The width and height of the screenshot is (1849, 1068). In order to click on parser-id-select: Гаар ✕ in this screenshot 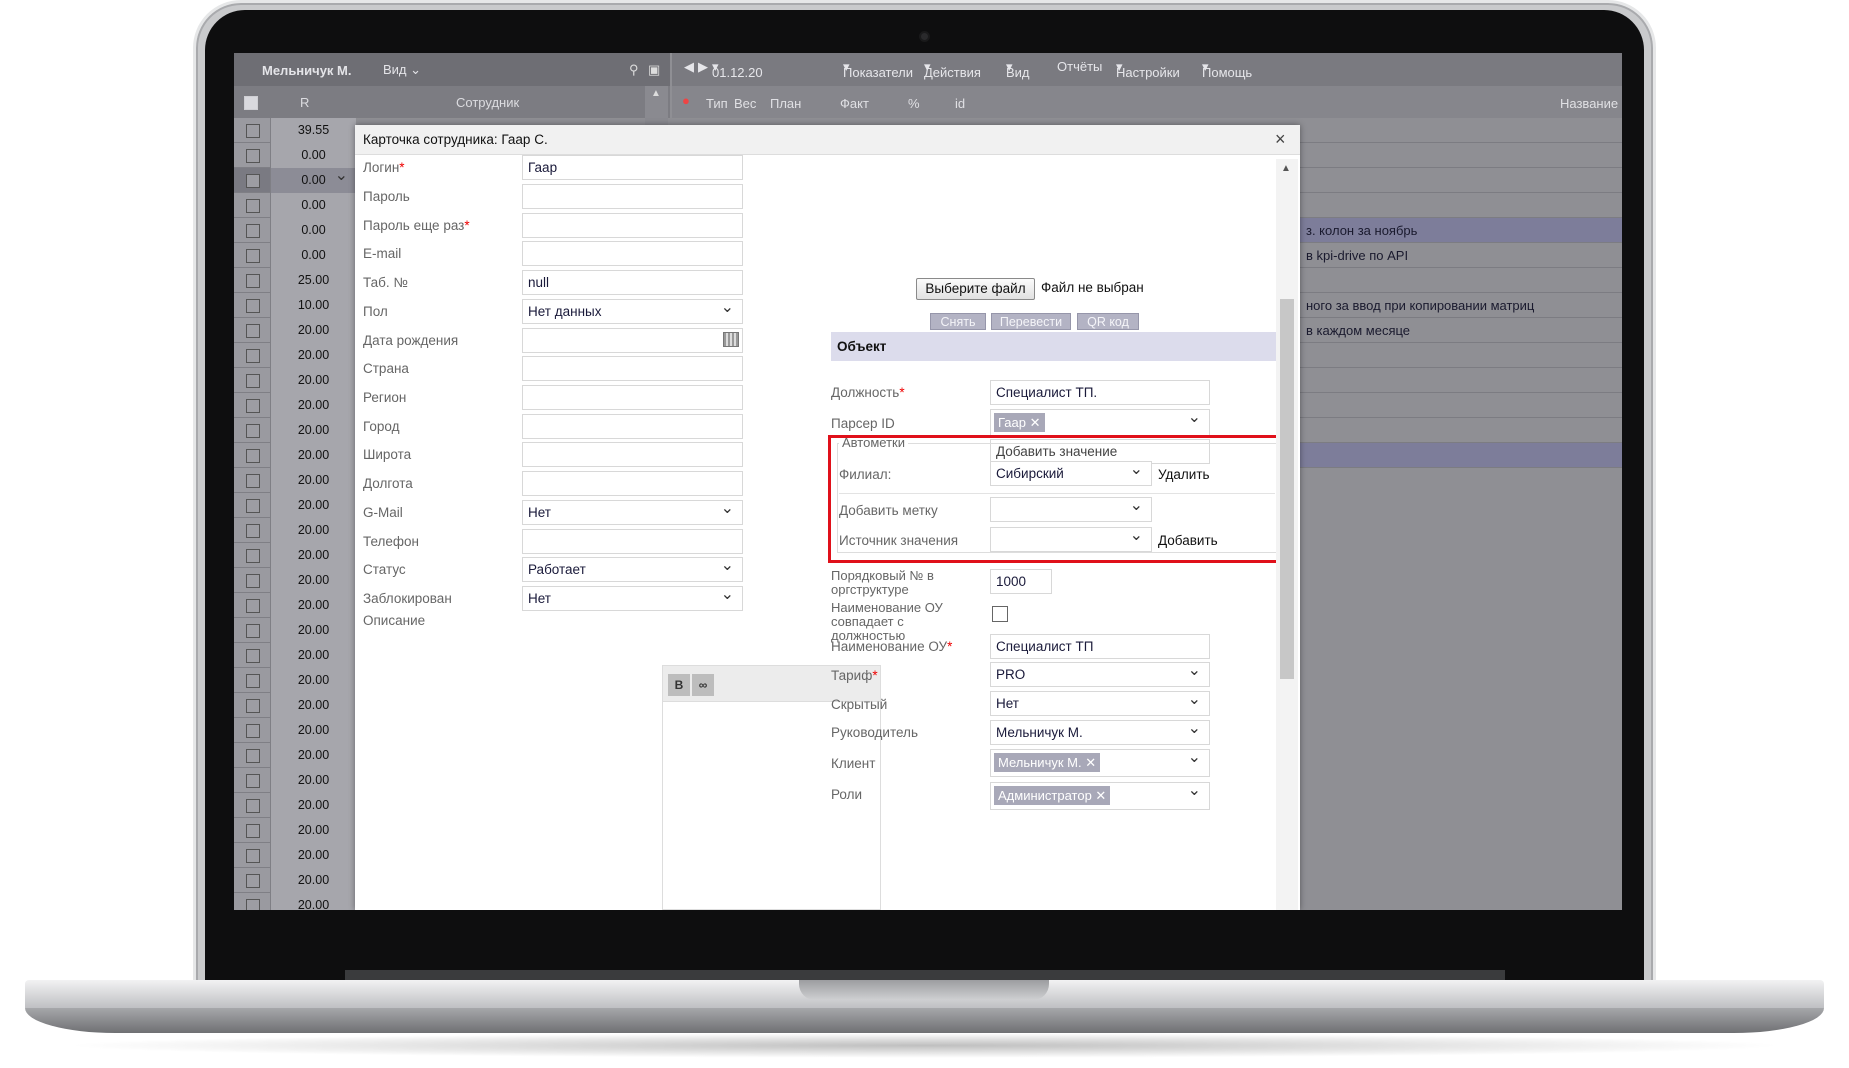, I will do `click(1100, 423)`.